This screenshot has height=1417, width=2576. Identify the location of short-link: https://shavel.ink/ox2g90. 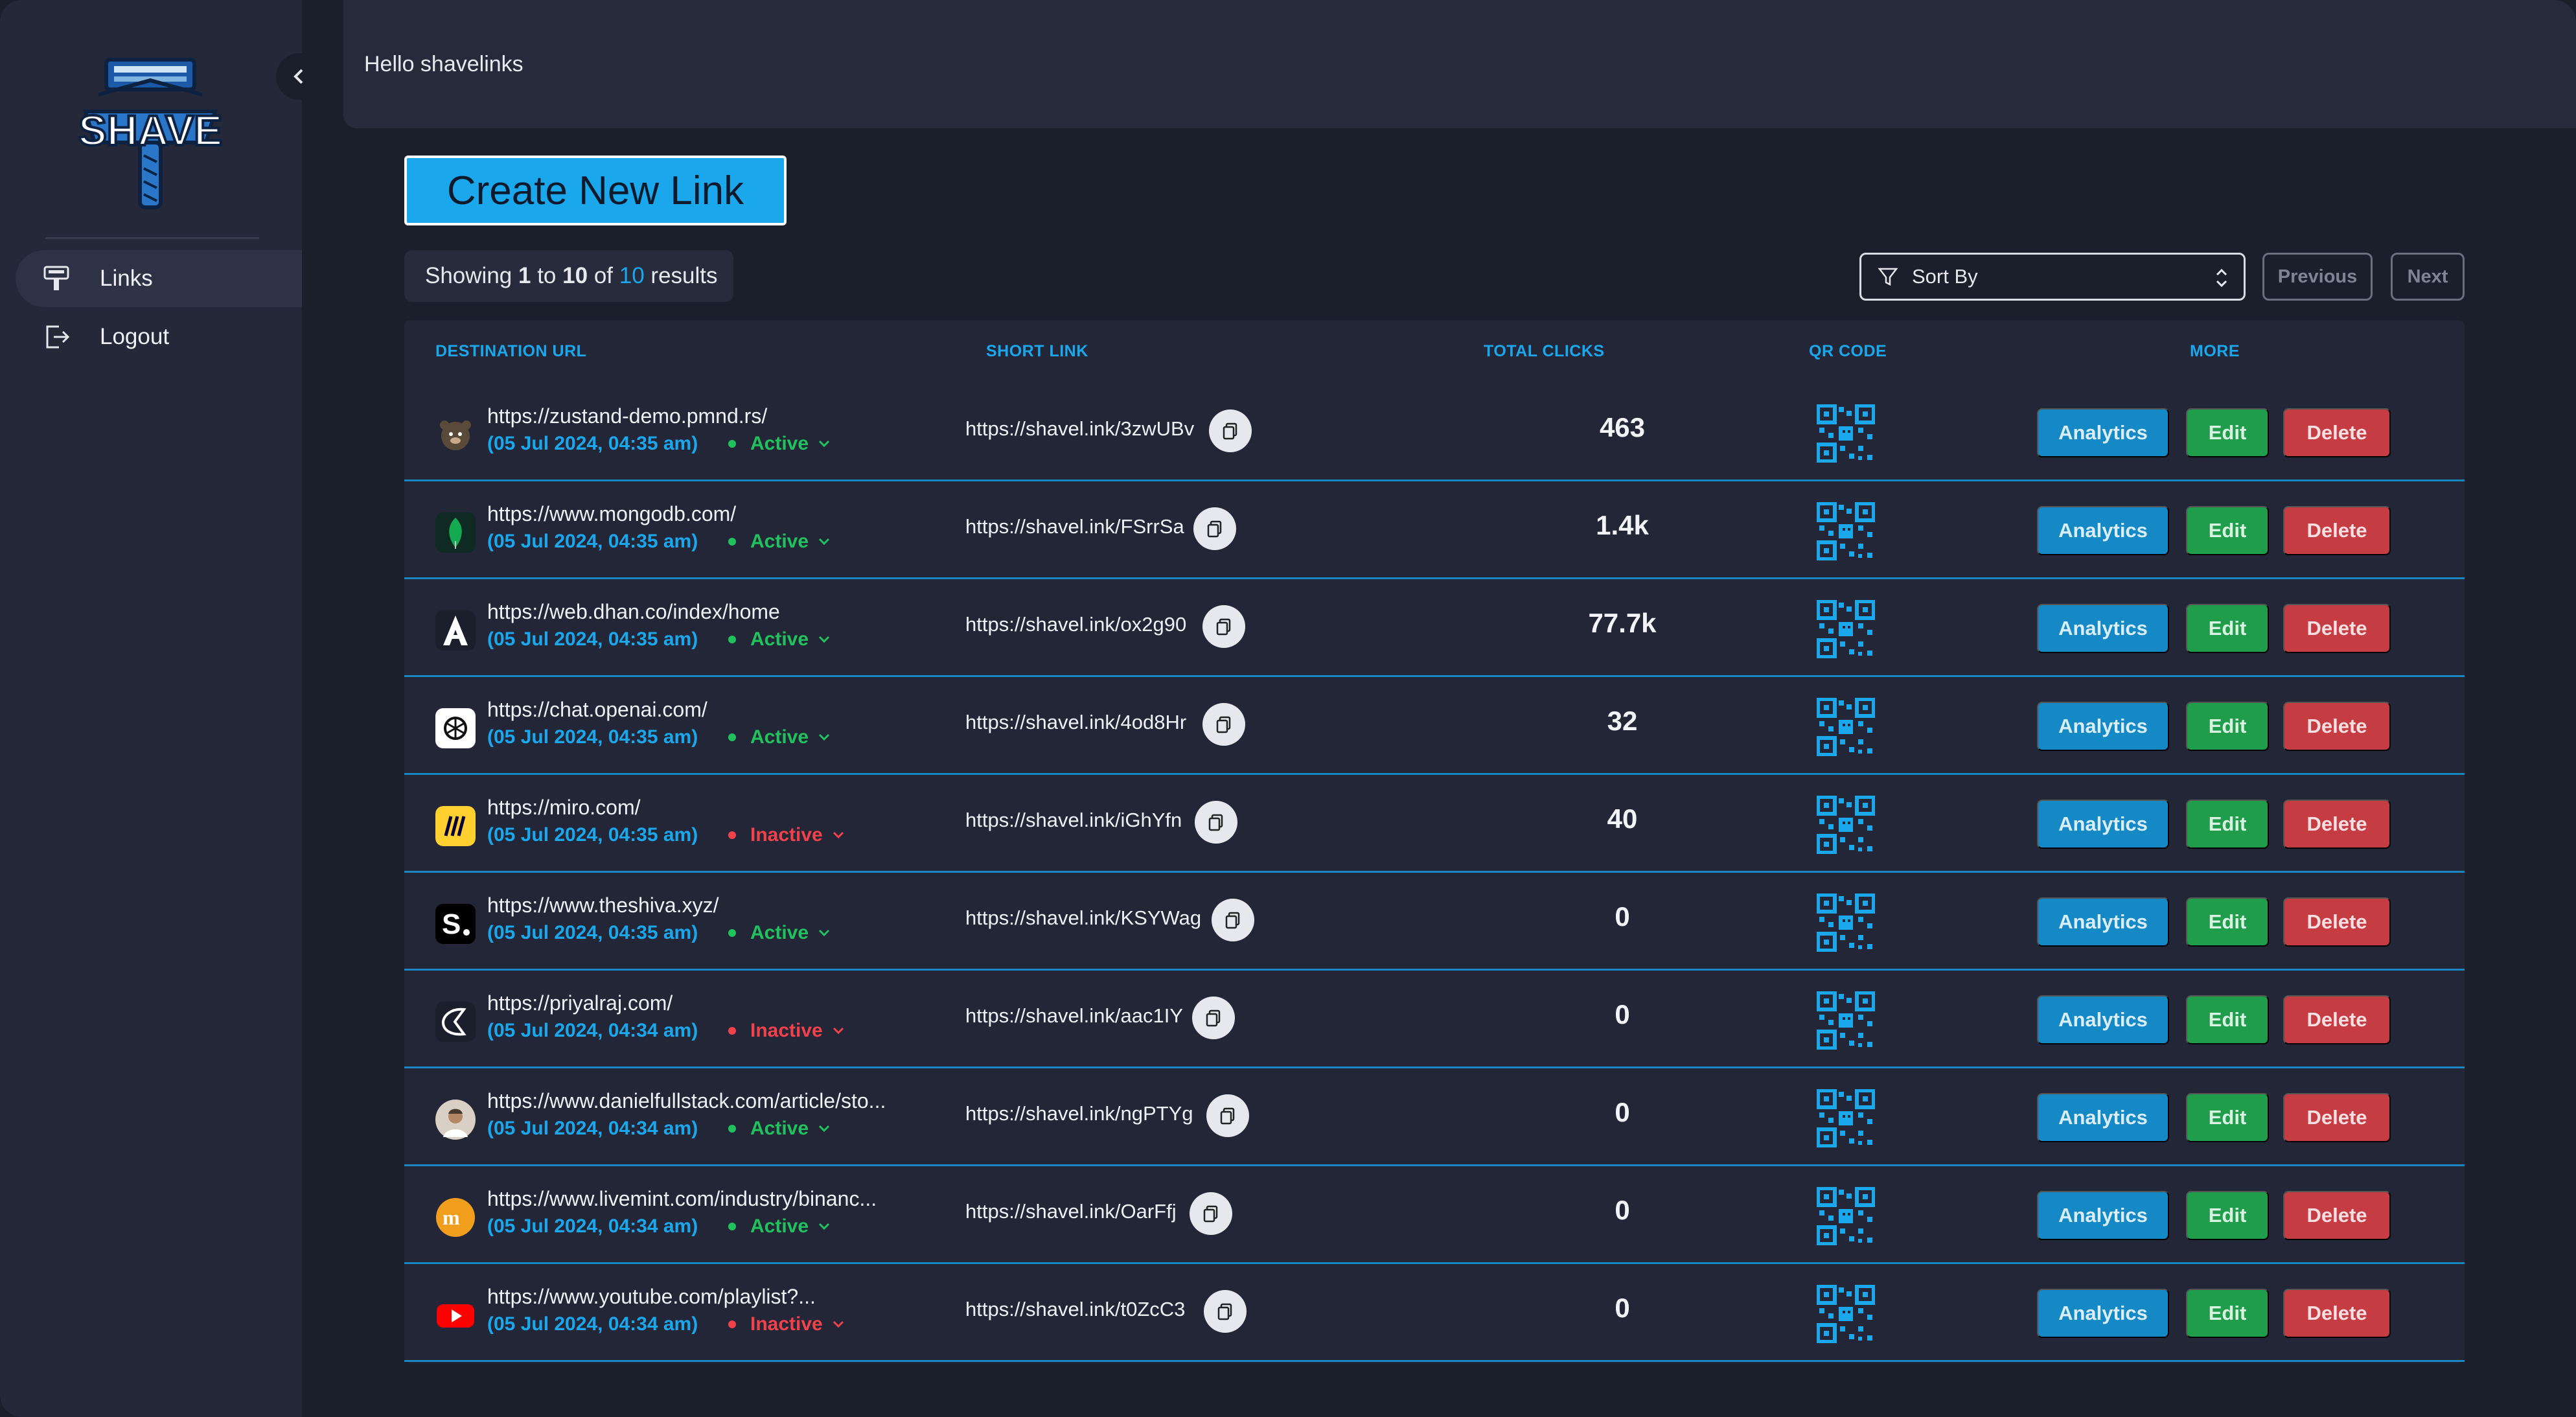
(1075, 624).